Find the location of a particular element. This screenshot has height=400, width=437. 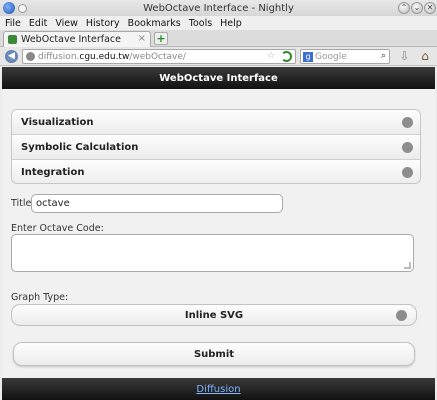

url-bar: diffusion. cgu.edu.tw/webOctave/ ☆ is located at coordinates (159, 56).